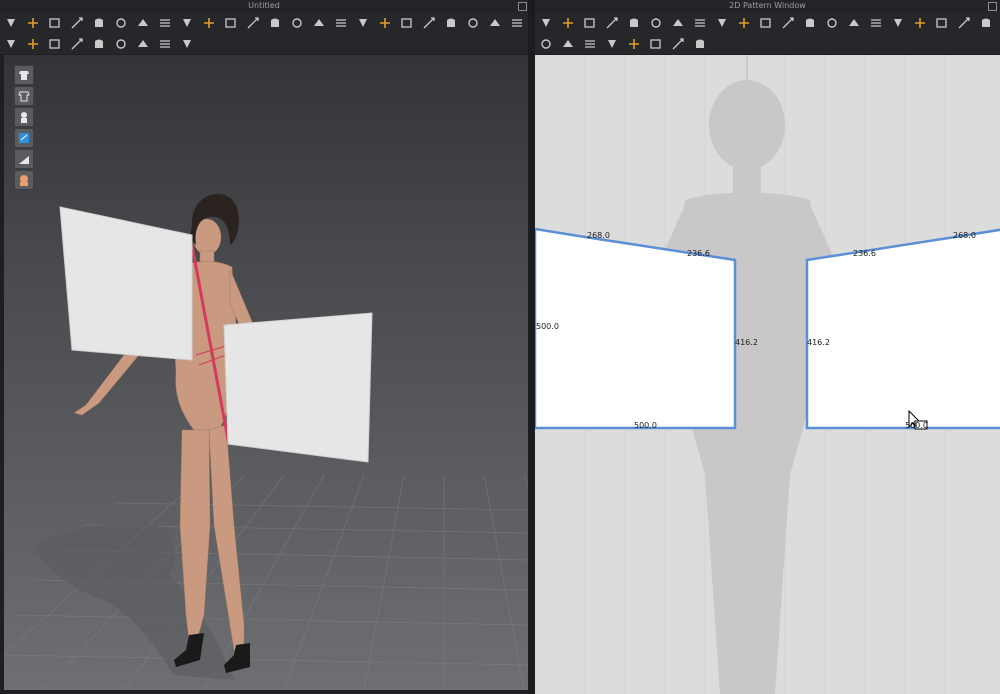 This screenshot has height=694, width=1000. Describe the element at coordinates (99, 44) in the screenshot. I see `button-icon` at that location.